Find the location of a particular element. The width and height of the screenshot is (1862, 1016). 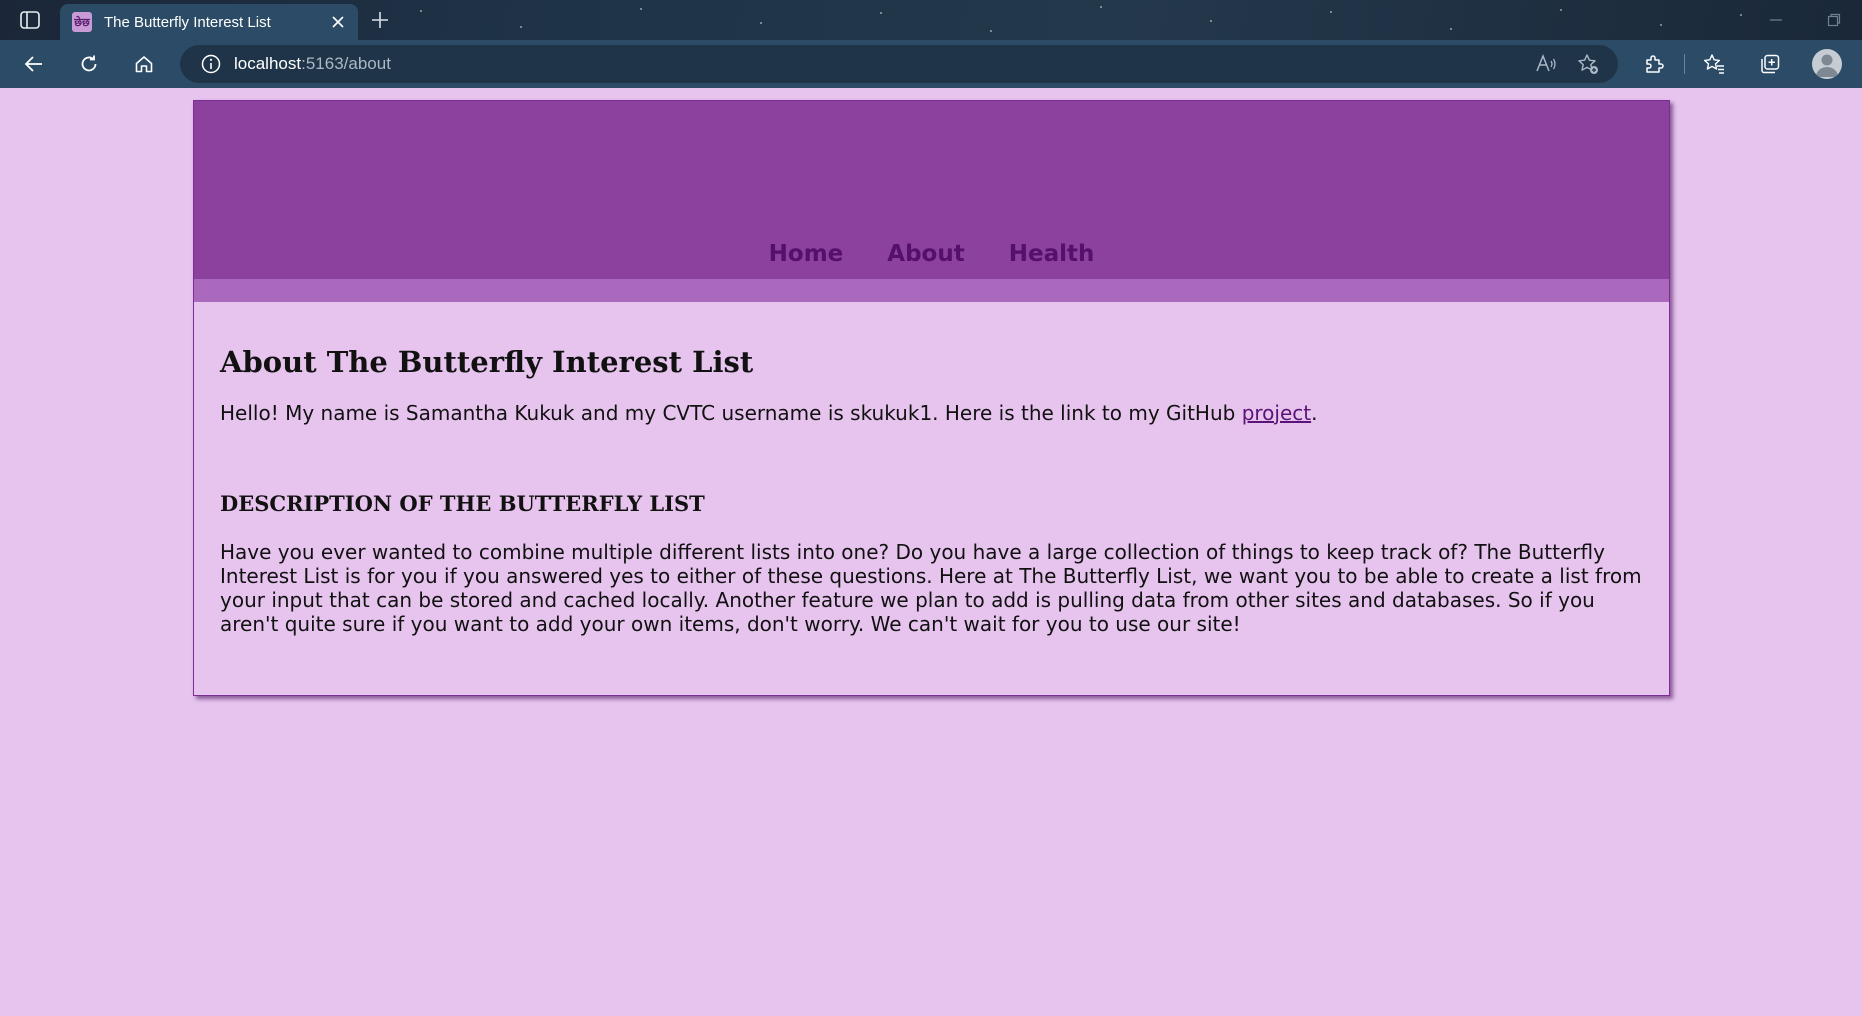

extensions-button is located at coordinates (1654, 64).